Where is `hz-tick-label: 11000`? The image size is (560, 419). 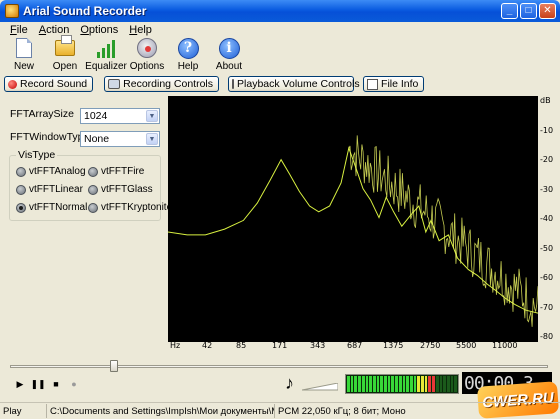 hz-tick-label: 11000 is located at coordinates (505, 345).